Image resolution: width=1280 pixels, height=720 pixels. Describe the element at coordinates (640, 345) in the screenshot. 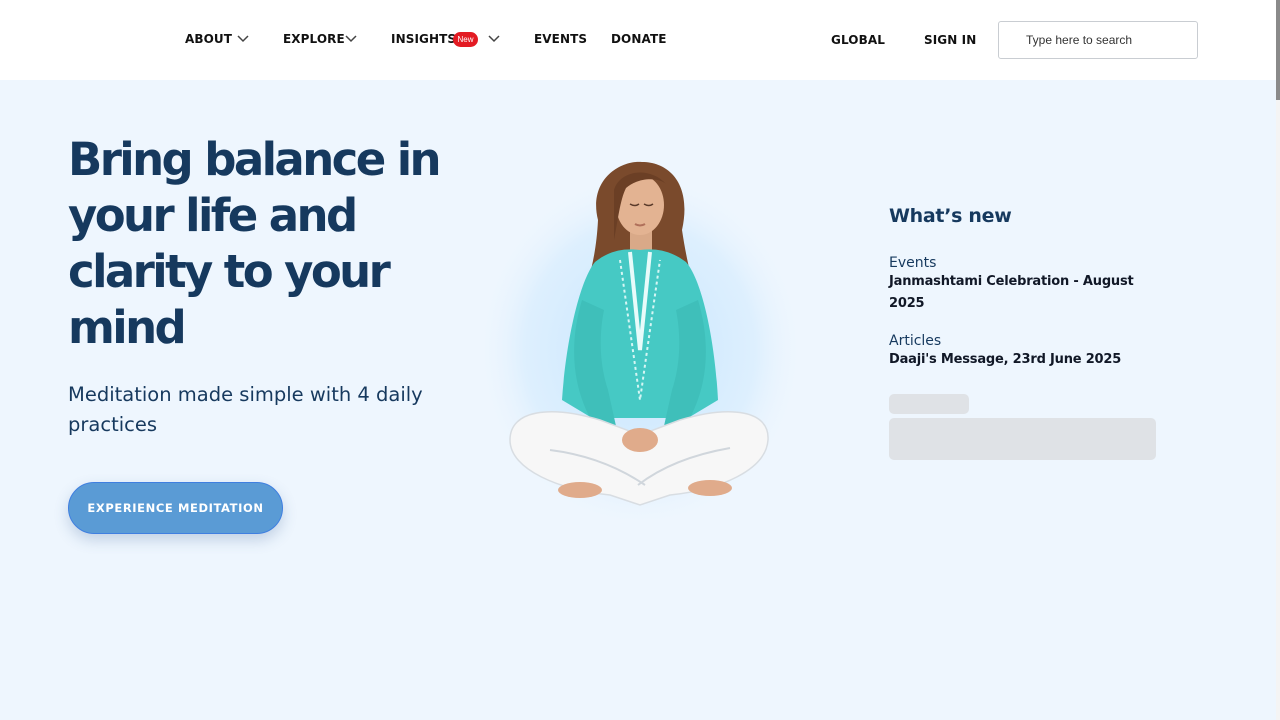

I see `meditation-figure-image` at that location.